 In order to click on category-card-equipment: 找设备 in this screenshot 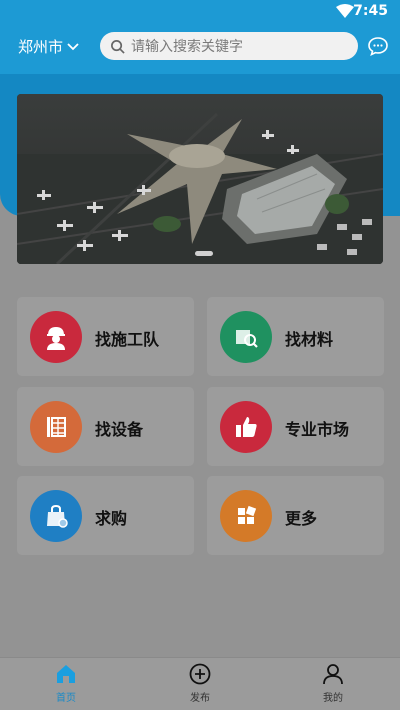, I will do `click(105, 426)`.